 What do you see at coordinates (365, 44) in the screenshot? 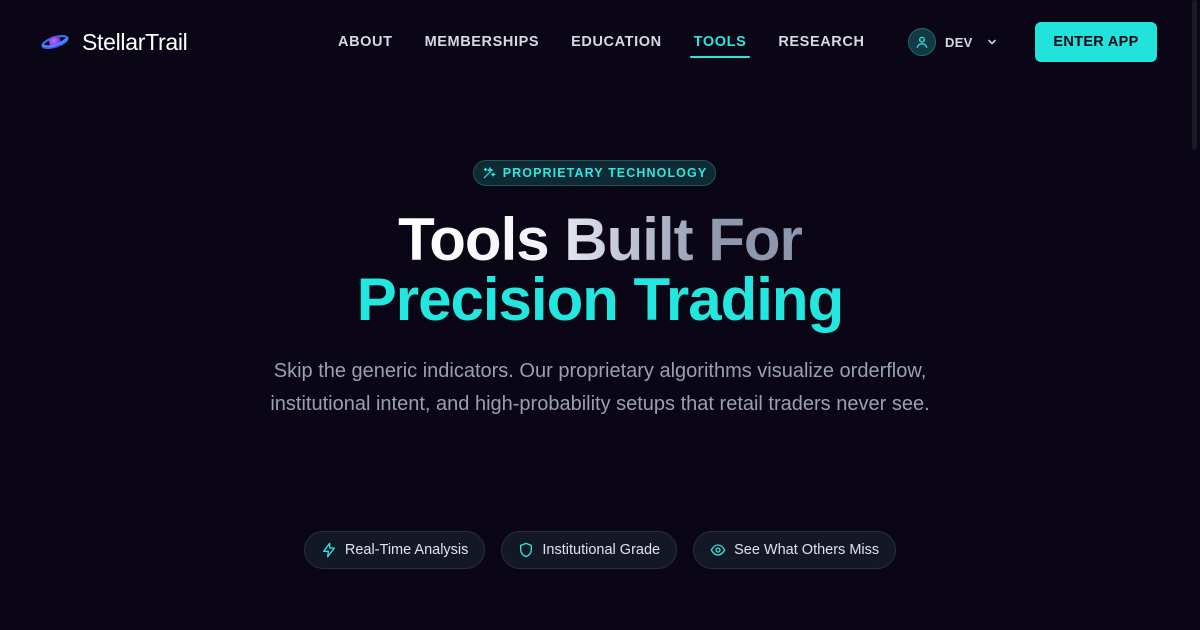
I see `nav-item-about: ABOUT` at bounding box center [365, 44].